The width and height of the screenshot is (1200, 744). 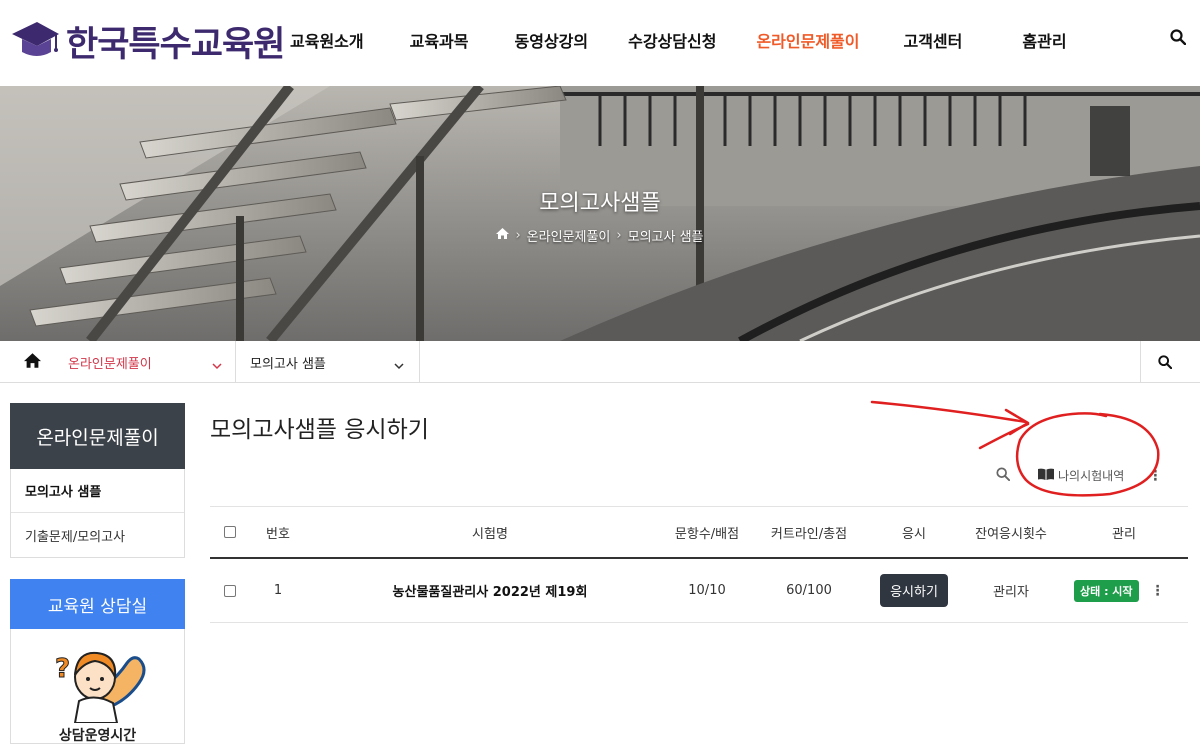 I want to click on row-remaining: 관리자, so click(x=1011, y=592).